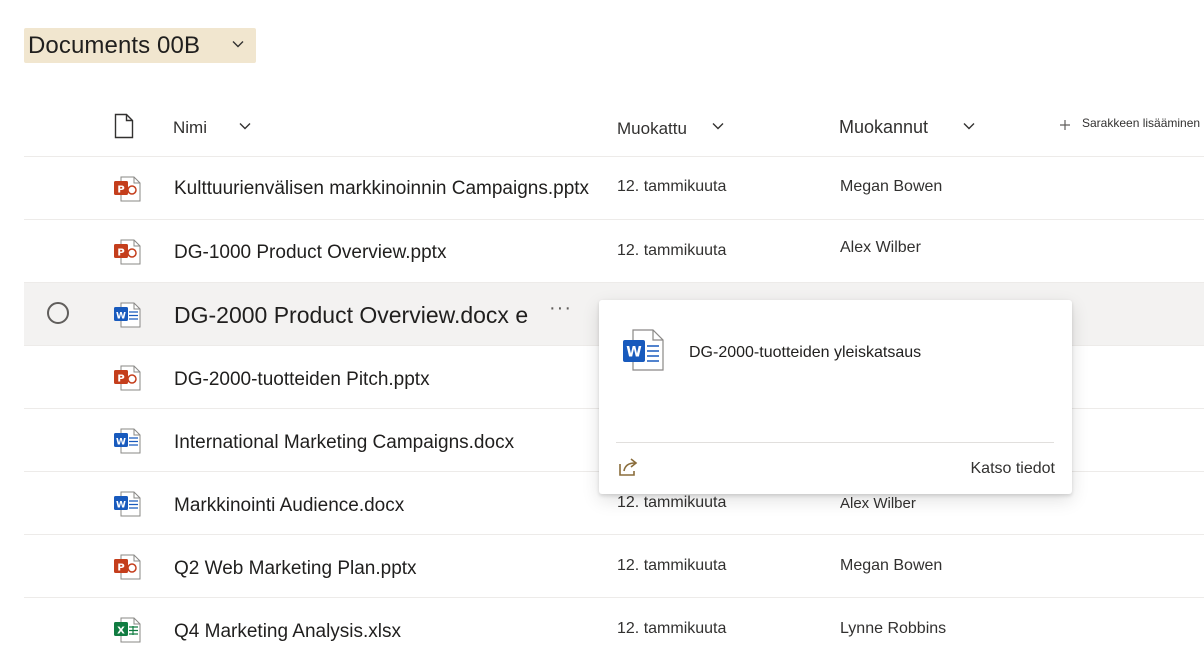 Image resolution: width=1204 pixels, height=660 pixels. I want to click on view-details-link: Katso tiedot, so click(1013, 469).